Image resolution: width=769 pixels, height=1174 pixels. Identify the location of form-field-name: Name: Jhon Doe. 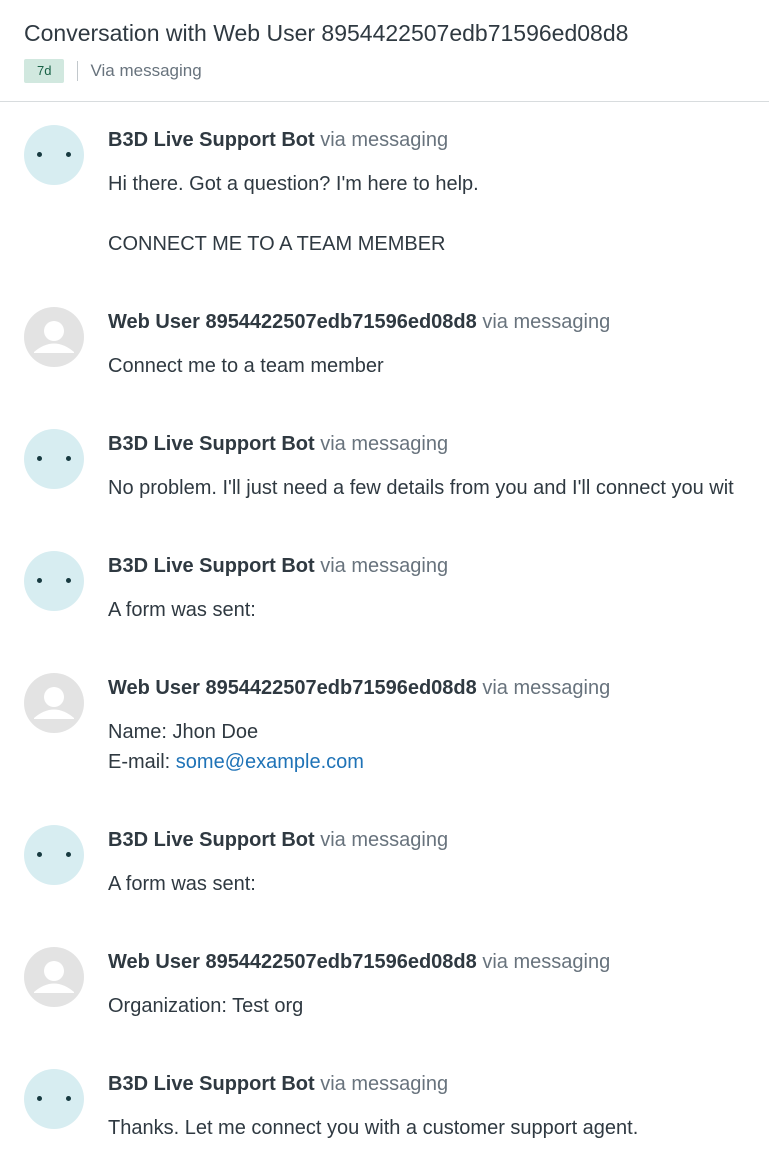
(183, 732).